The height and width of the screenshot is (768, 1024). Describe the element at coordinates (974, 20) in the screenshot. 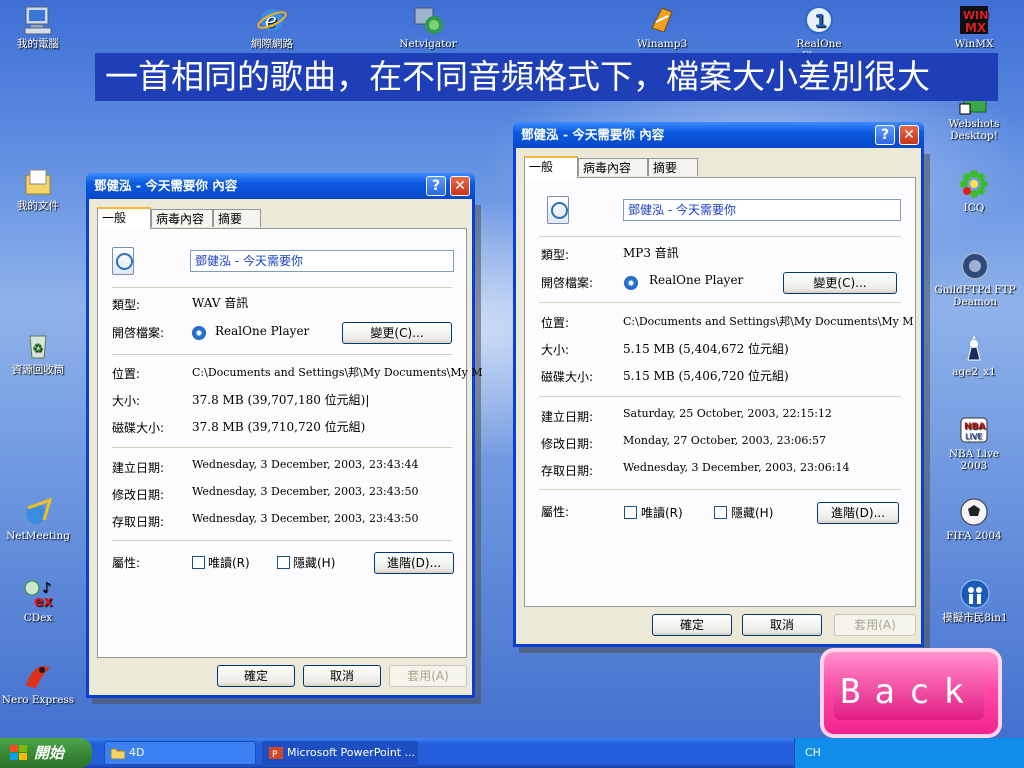

I see `winmx-icon: WIN MX` at that location.